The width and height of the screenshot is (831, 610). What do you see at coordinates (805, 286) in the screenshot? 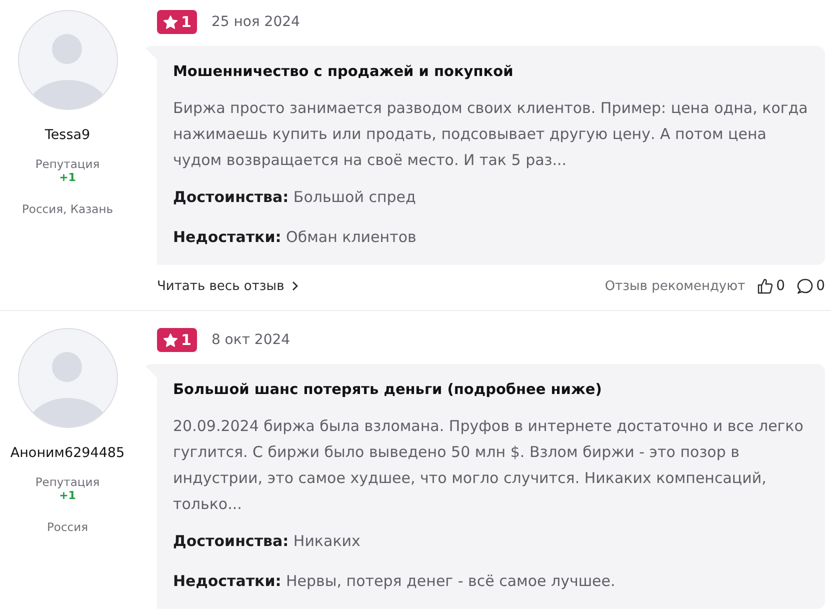
I see `comment-icon` at bounding box center [805, 286].